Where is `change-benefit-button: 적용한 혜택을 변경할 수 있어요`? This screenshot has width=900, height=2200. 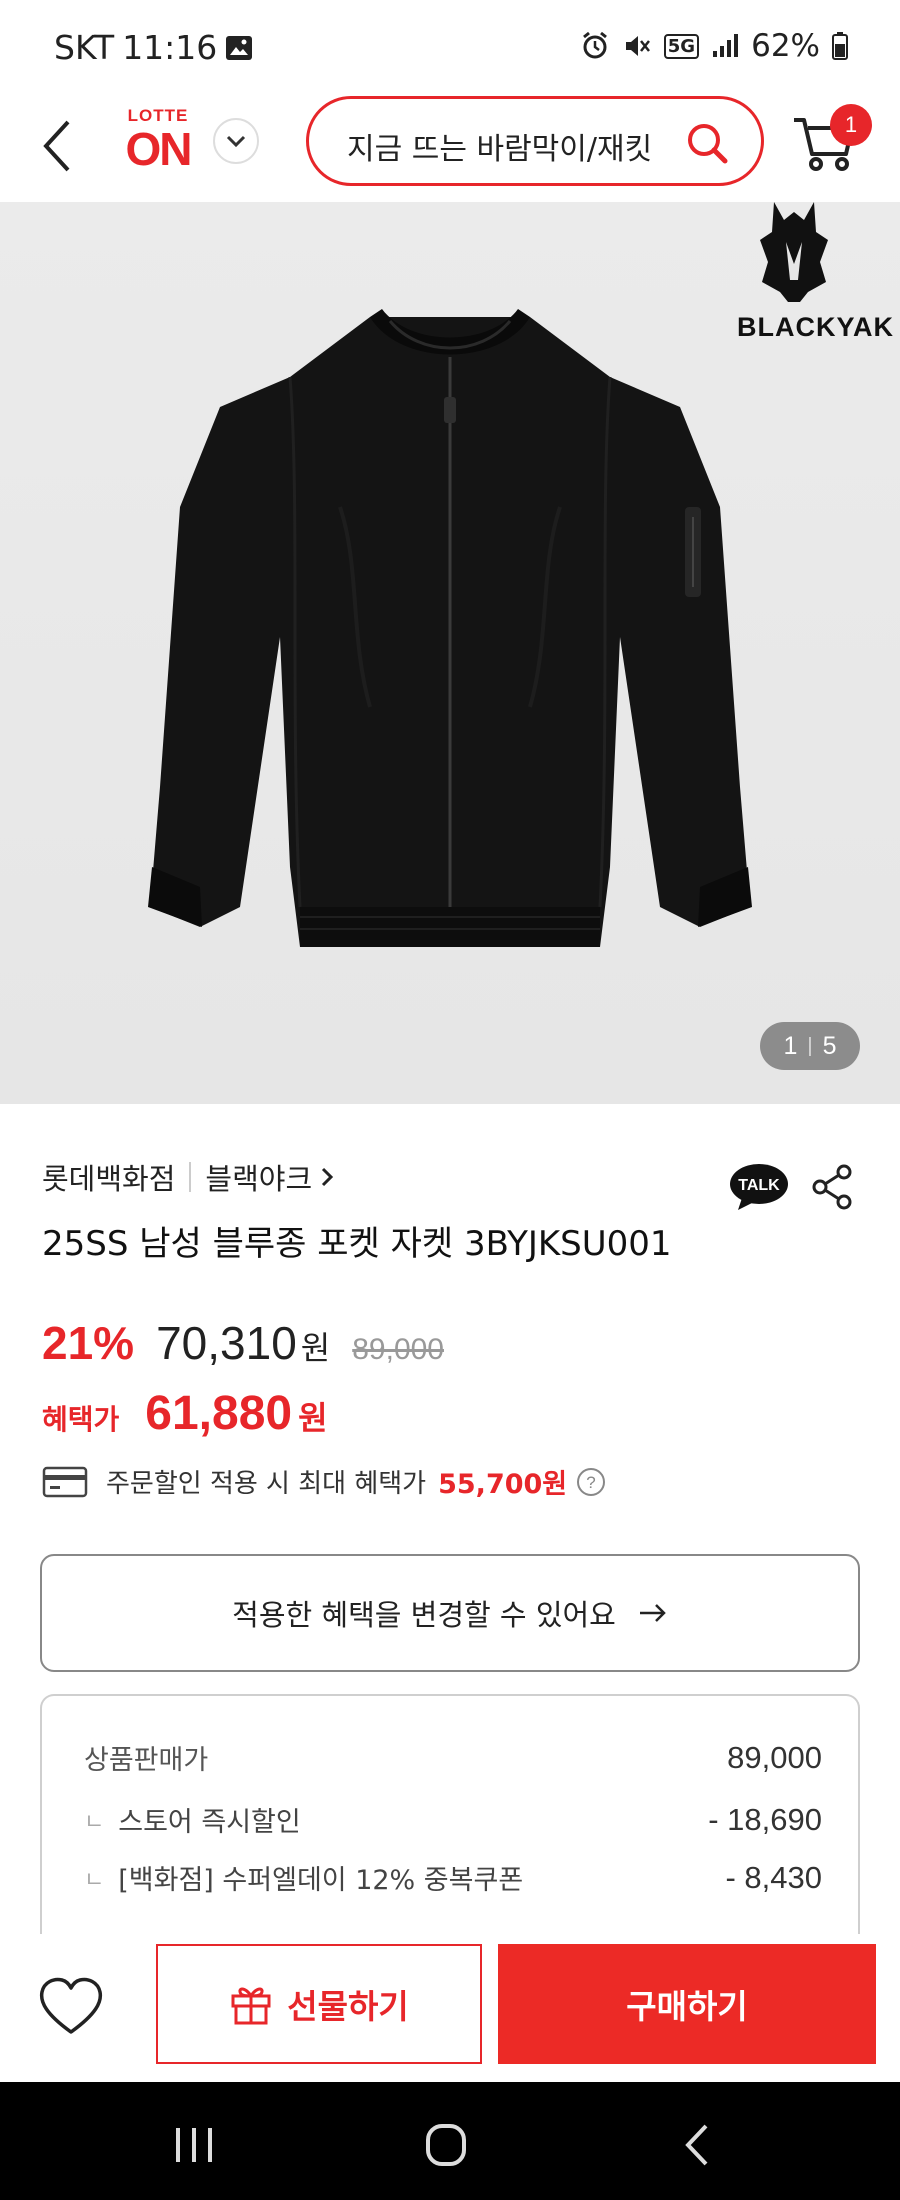
change-benefit-button: 적용한 혜택을 변경할 수 있어요 is located at coordinates (450, 1613).